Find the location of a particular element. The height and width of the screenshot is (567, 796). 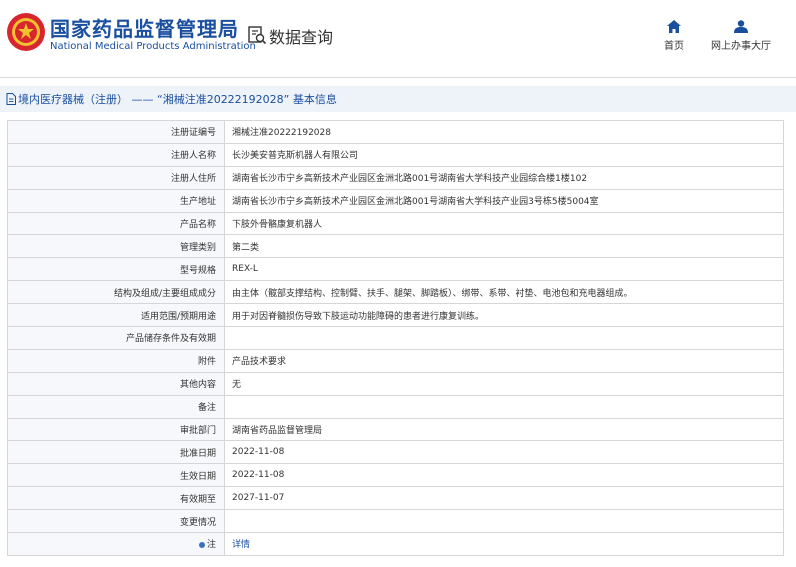

table-row: 适用范围/预期用途 用于对因脊髓损伤导致下肢运动功能障碍的患者进行康复训练。 is located at coordinates (395, 315).